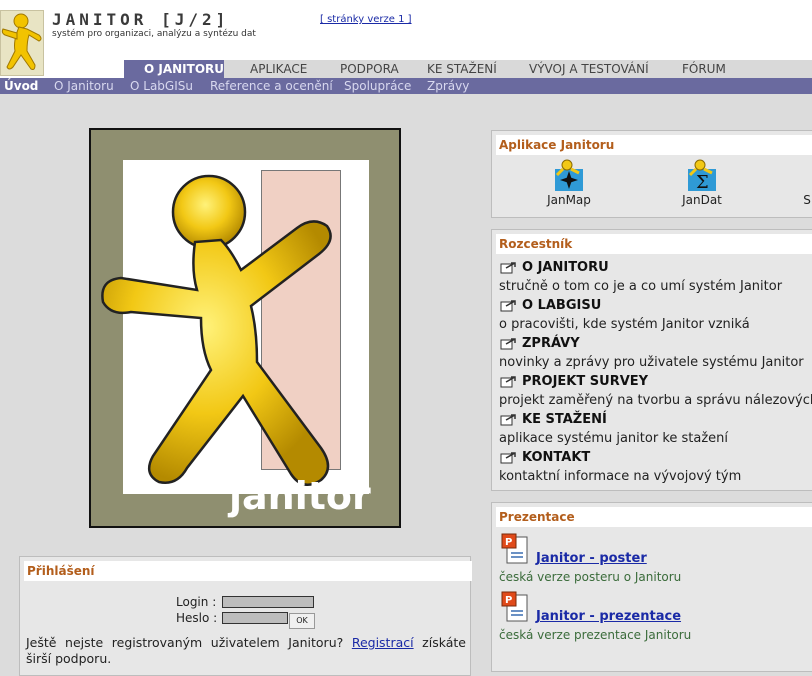 The width and height of the screenshot is (812, 676). Describe the element at coordinates (702, 200) in the screenshot. I see `app-jandat-label: JanDat` at that location.